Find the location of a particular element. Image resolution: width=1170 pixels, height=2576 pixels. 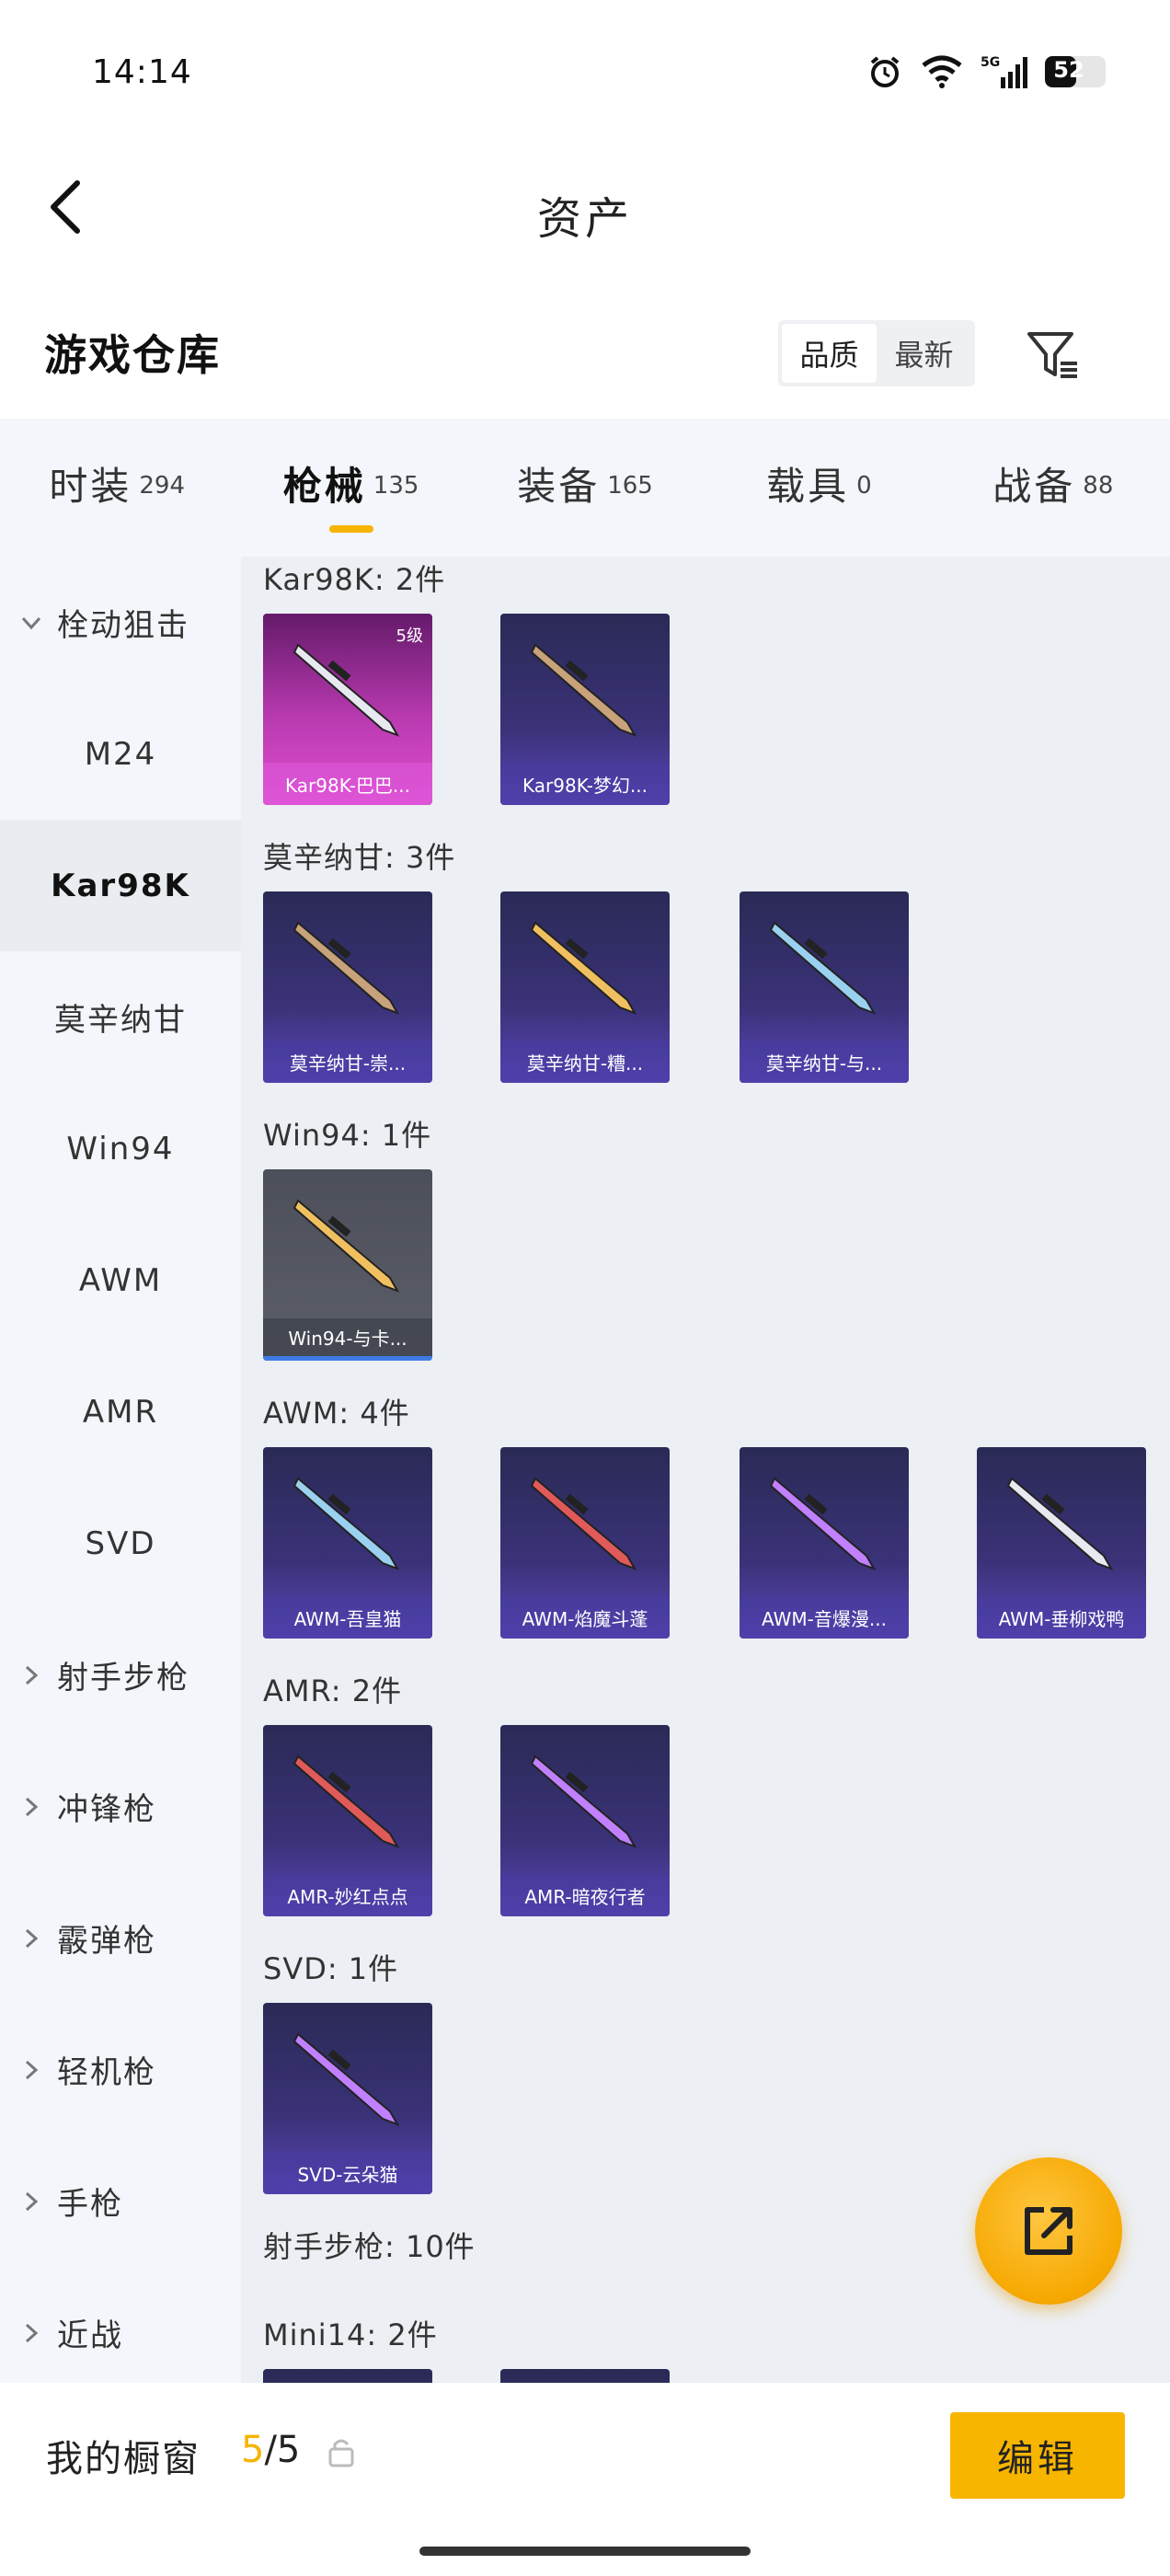

group-title: 射手步枪: 10件 is located at coordinates (369, 2246).